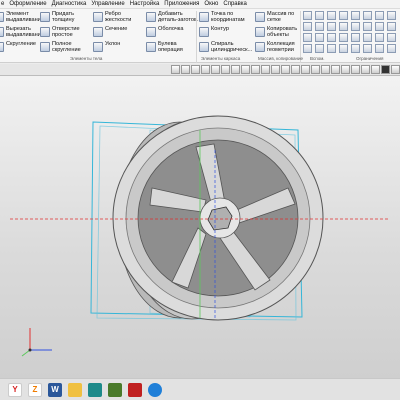 The width and height of the screenshot is (400, 400). I want to click on contour-button: Контур, so click(227, 33).